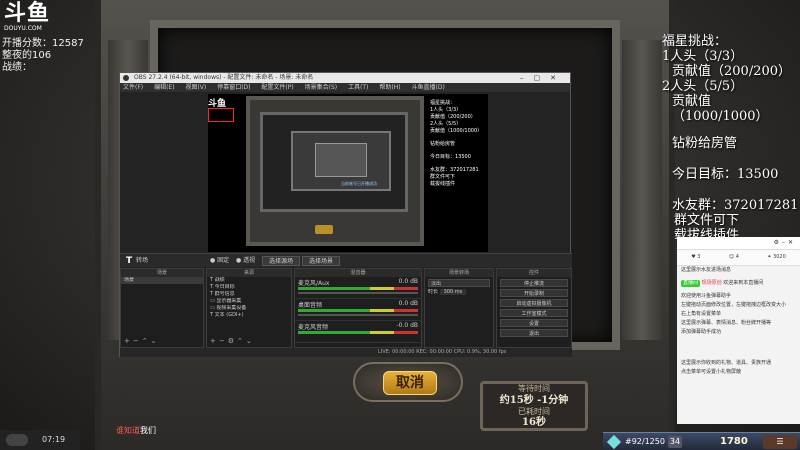  Describe the element at coordinates (249, 301) in the screenshot. I see `source-item: ▭ 显示器采集` at that location.